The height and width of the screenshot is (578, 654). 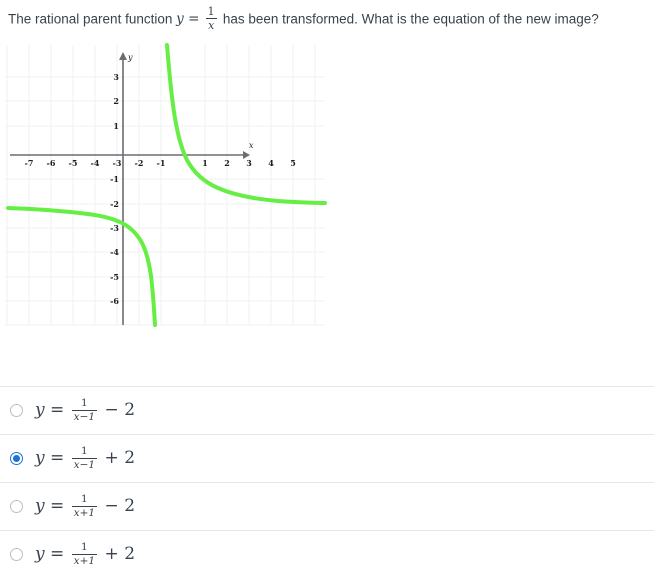 I want to click on x-tick-labels: -7 -6 -5 -4 -3 -2 -1 1 2 3 4 5, so click(x=160, y=163).